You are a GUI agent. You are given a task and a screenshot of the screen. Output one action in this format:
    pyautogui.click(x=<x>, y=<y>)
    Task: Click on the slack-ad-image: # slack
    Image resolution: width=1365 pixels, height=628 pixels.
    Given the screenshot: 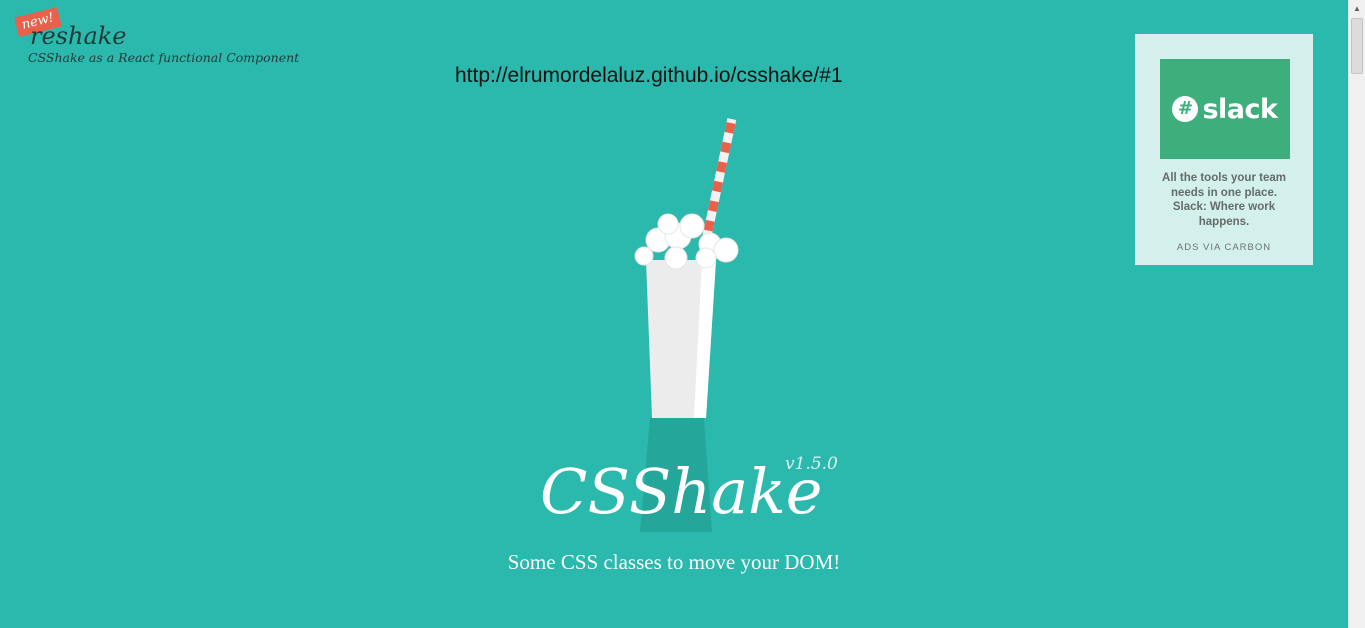 What is the action you would take?
    pyautogui.click(x=1225, y=109)
    